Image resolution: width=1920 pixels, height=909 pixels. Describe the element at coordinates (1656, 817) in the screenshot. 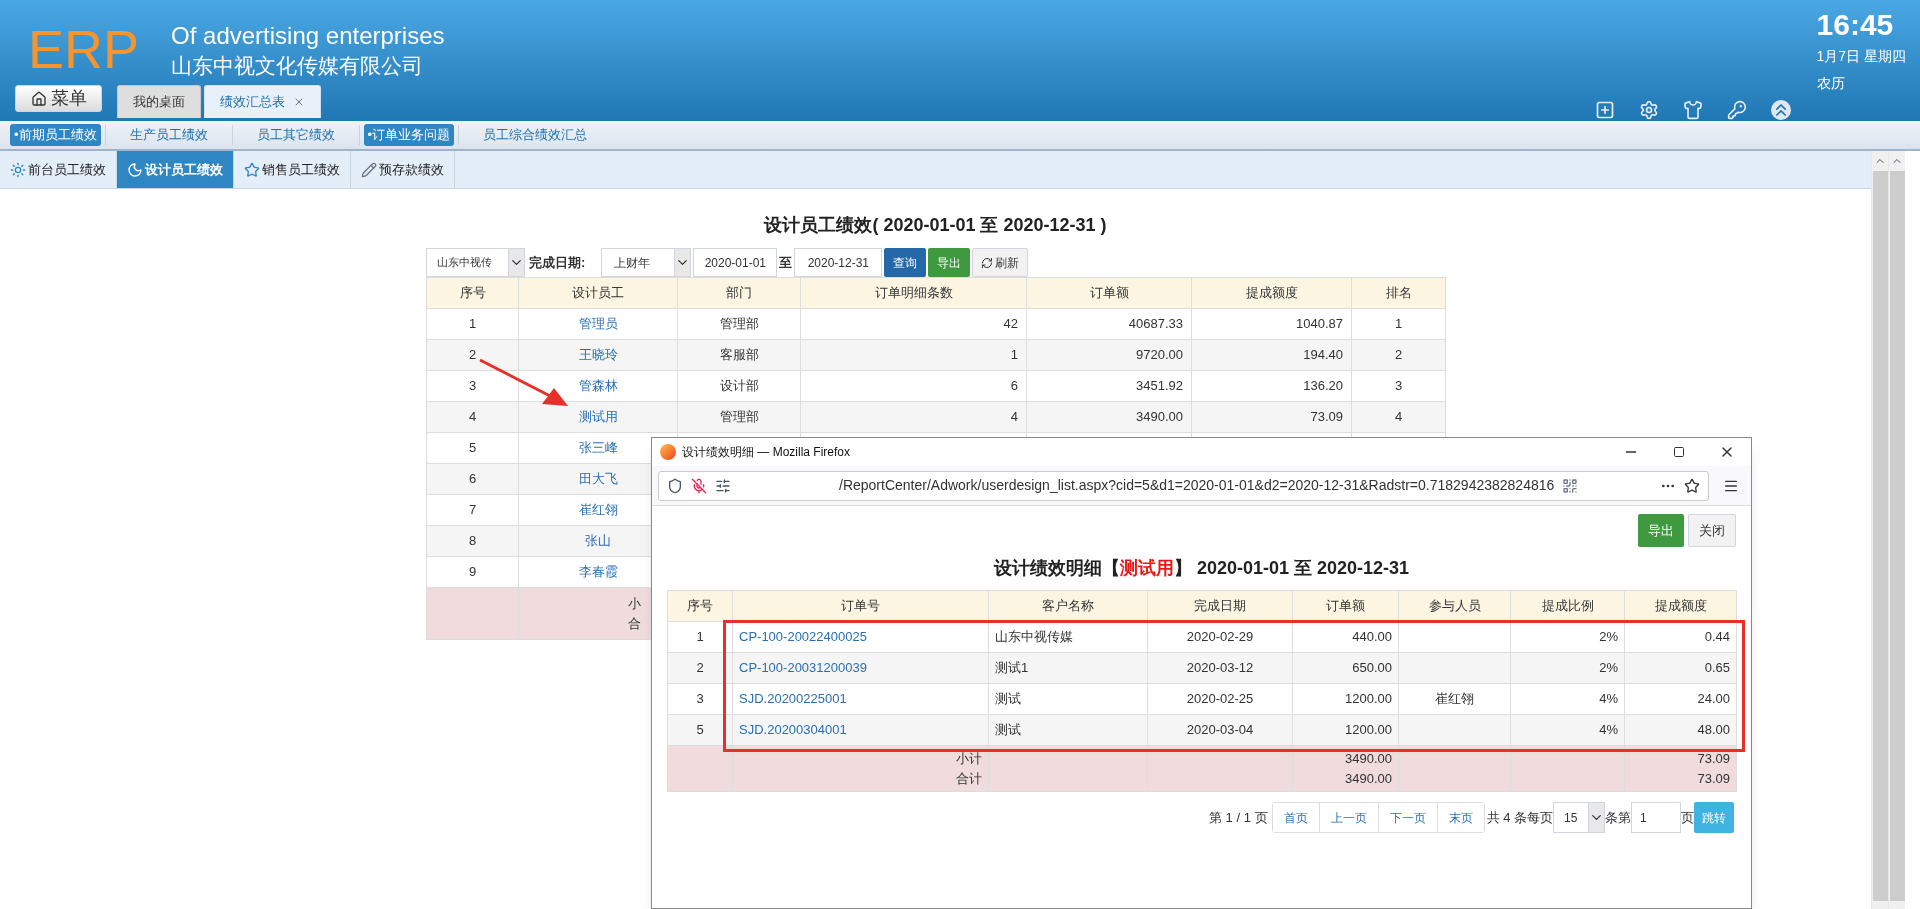

I see `page-field: 1` at that location.